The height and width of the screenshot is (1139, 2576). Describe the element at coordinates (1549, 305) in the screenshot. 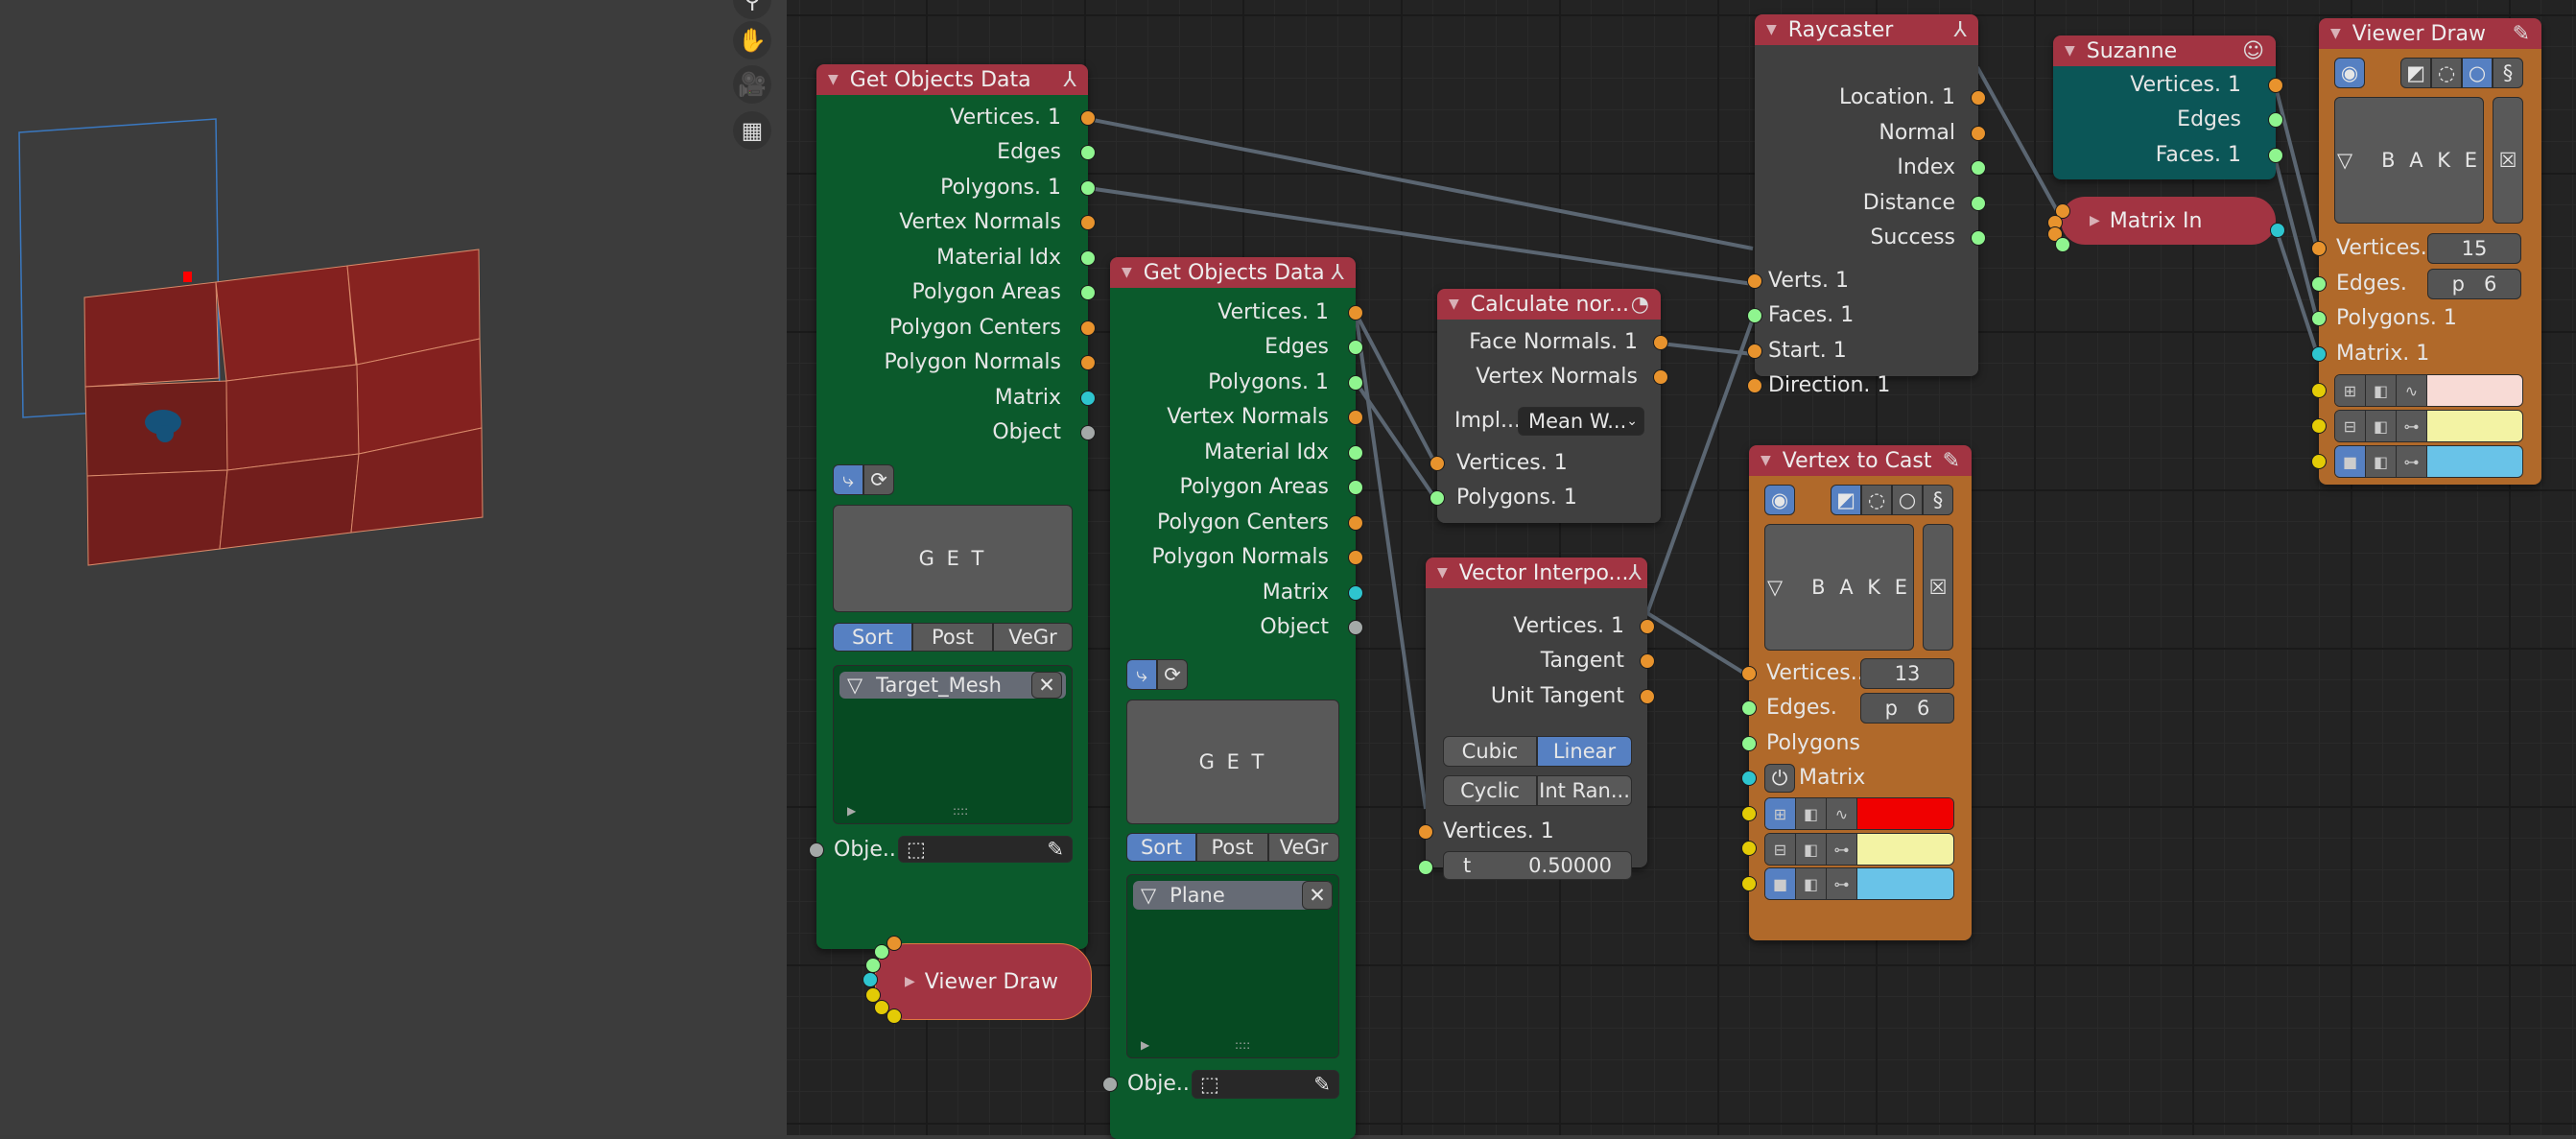

I see `node-header: ▼ Calculate nor... ◔` at that location.